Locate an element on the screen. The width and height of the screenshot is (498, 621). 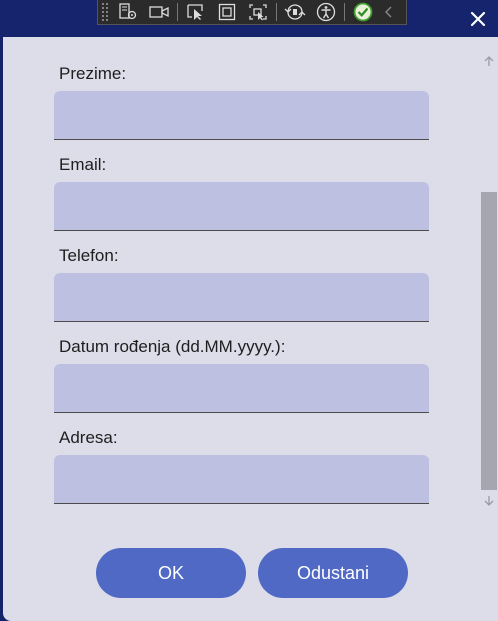
hot-reload-button is located at coordinates (295, 12).